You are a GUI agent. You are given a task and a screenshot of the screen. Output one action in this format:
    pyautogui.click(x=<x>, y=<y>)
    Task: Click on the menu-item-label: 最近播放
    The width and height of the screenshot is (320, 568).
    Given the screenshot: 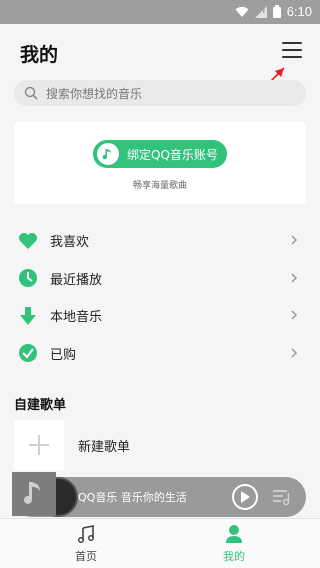 What is the action you would take?
    pyautogui.click(x=76, y=280)
    